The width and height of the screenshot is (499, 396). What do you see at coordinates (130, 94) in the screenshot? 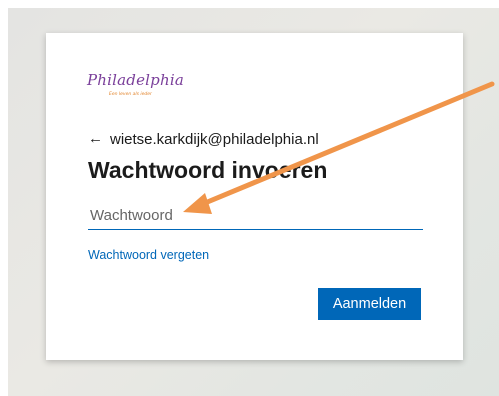
I see `logo-tagline: Een leven als ieder` at bounding box center [130, 94].